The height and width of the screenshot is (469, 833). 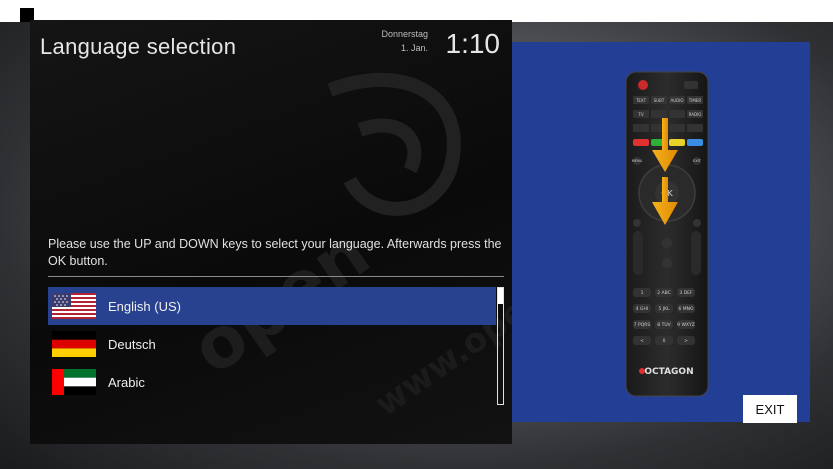 I want to click on remote-key-label: MENU, so click(x=637, y=161).